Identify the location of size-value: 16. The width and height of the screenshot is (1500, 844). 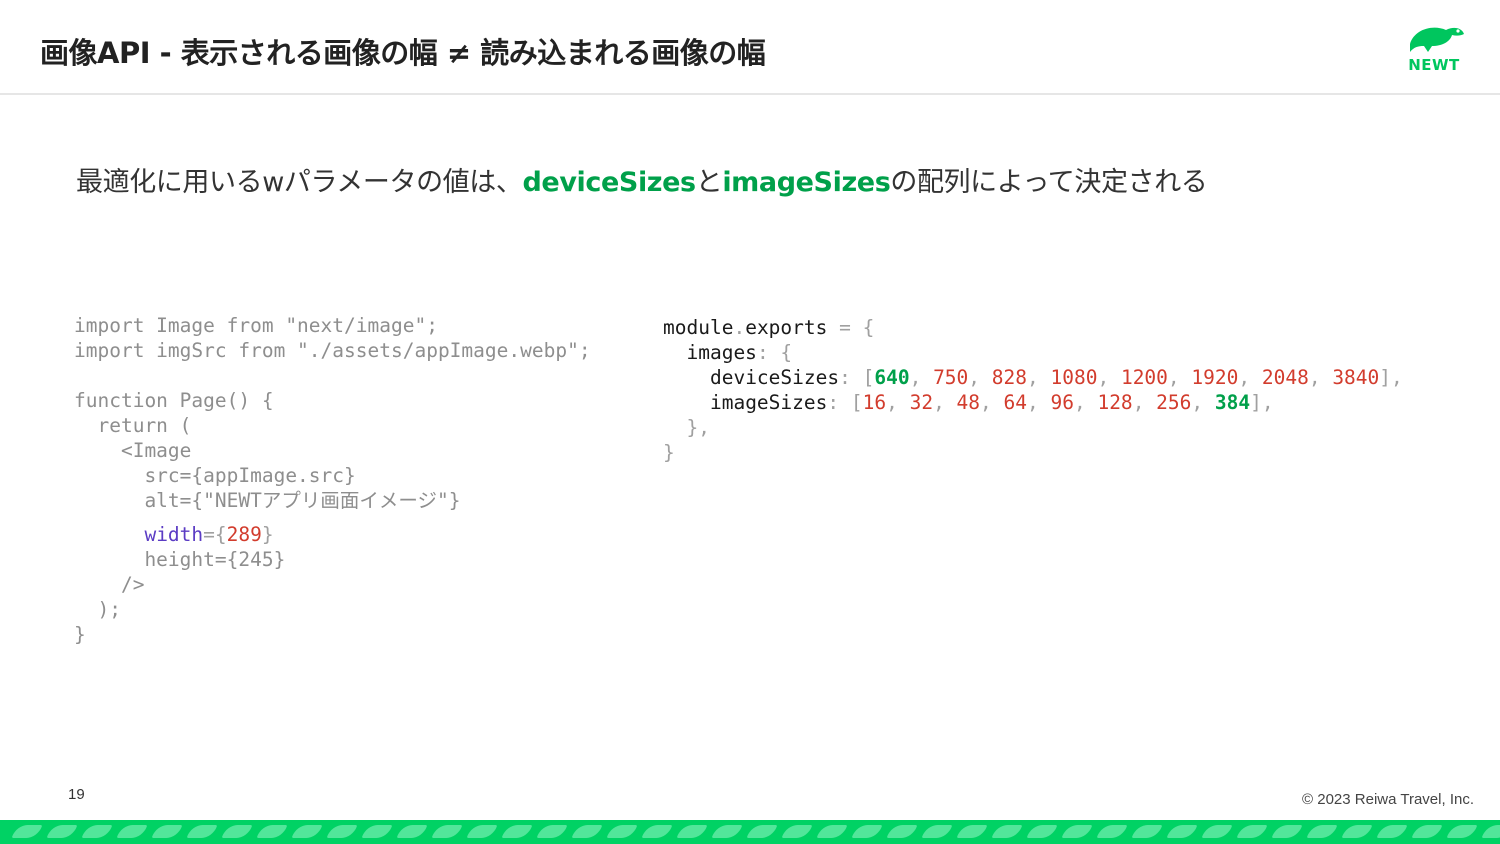
(874, 402).